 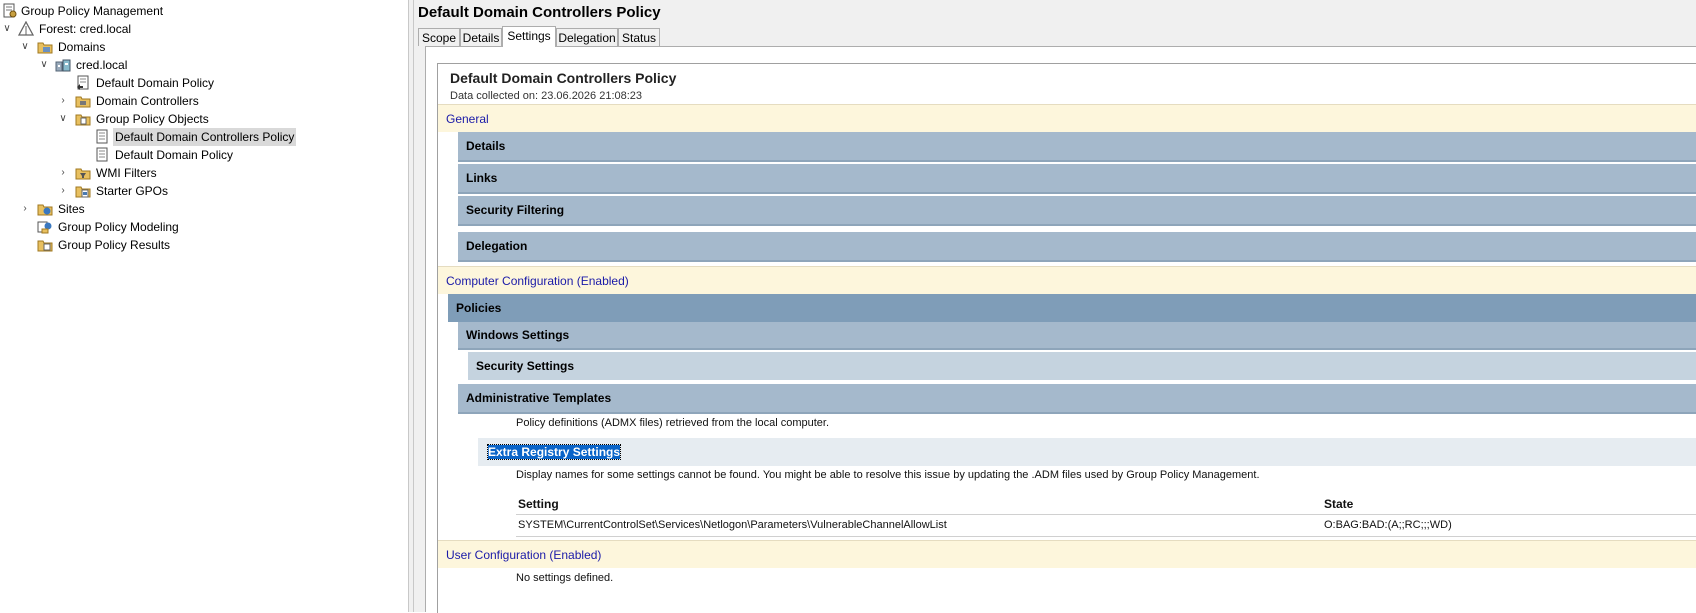 I want to click on tree-label: Group Policy Modeling, so click(x=118, y=227).